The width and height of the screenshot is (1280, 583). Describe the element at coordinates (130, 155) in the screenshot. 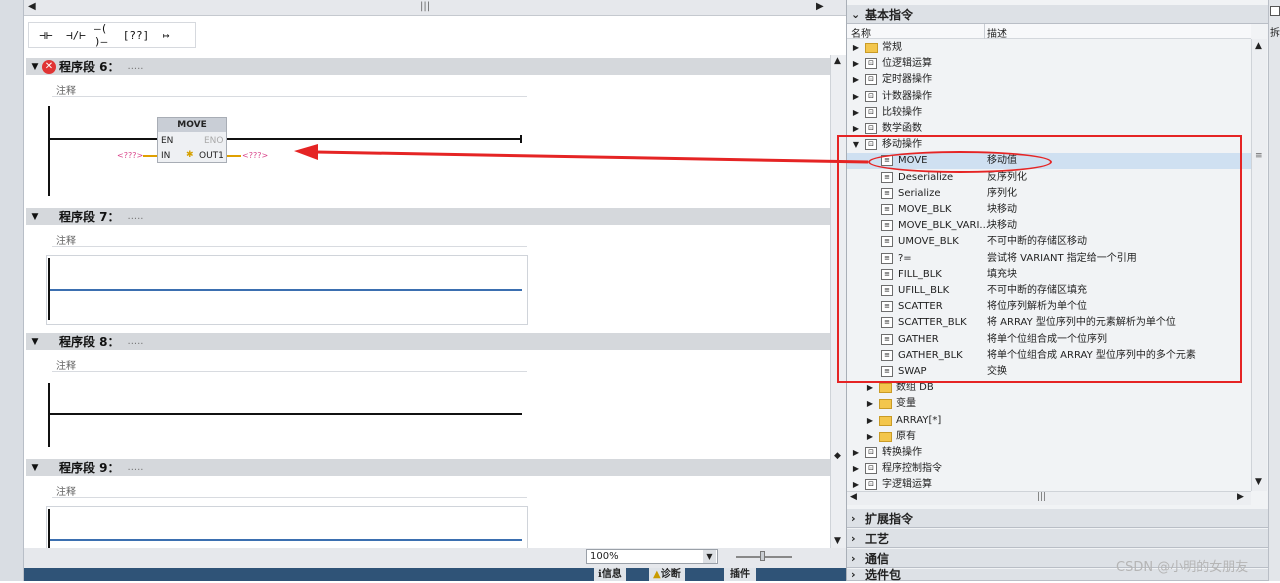

I see `in-operand: <???>` at that location.